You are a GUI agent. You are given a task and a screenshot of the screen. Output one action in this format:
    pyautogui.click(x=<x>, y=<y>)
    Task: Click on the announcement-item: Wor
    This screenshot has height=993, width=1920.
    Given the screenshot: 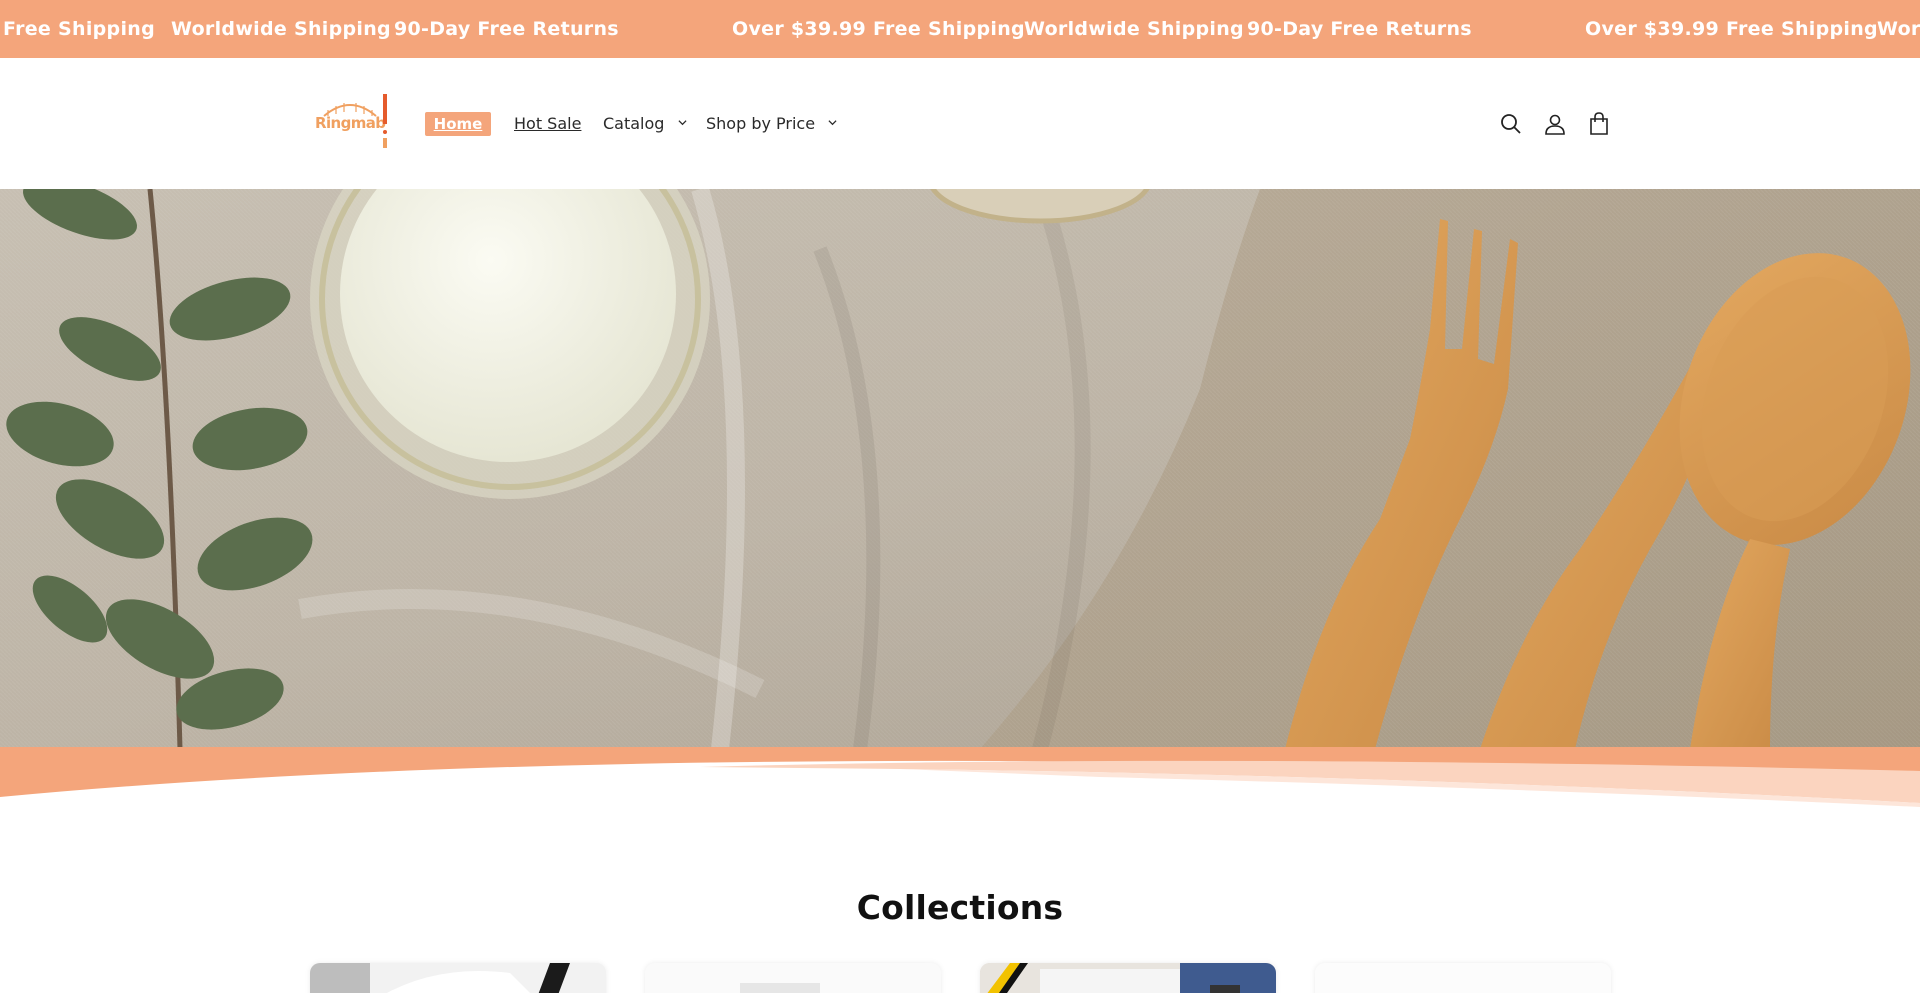 What is the action you would take?
    pyautogui.click(x=1898, y=29)
    